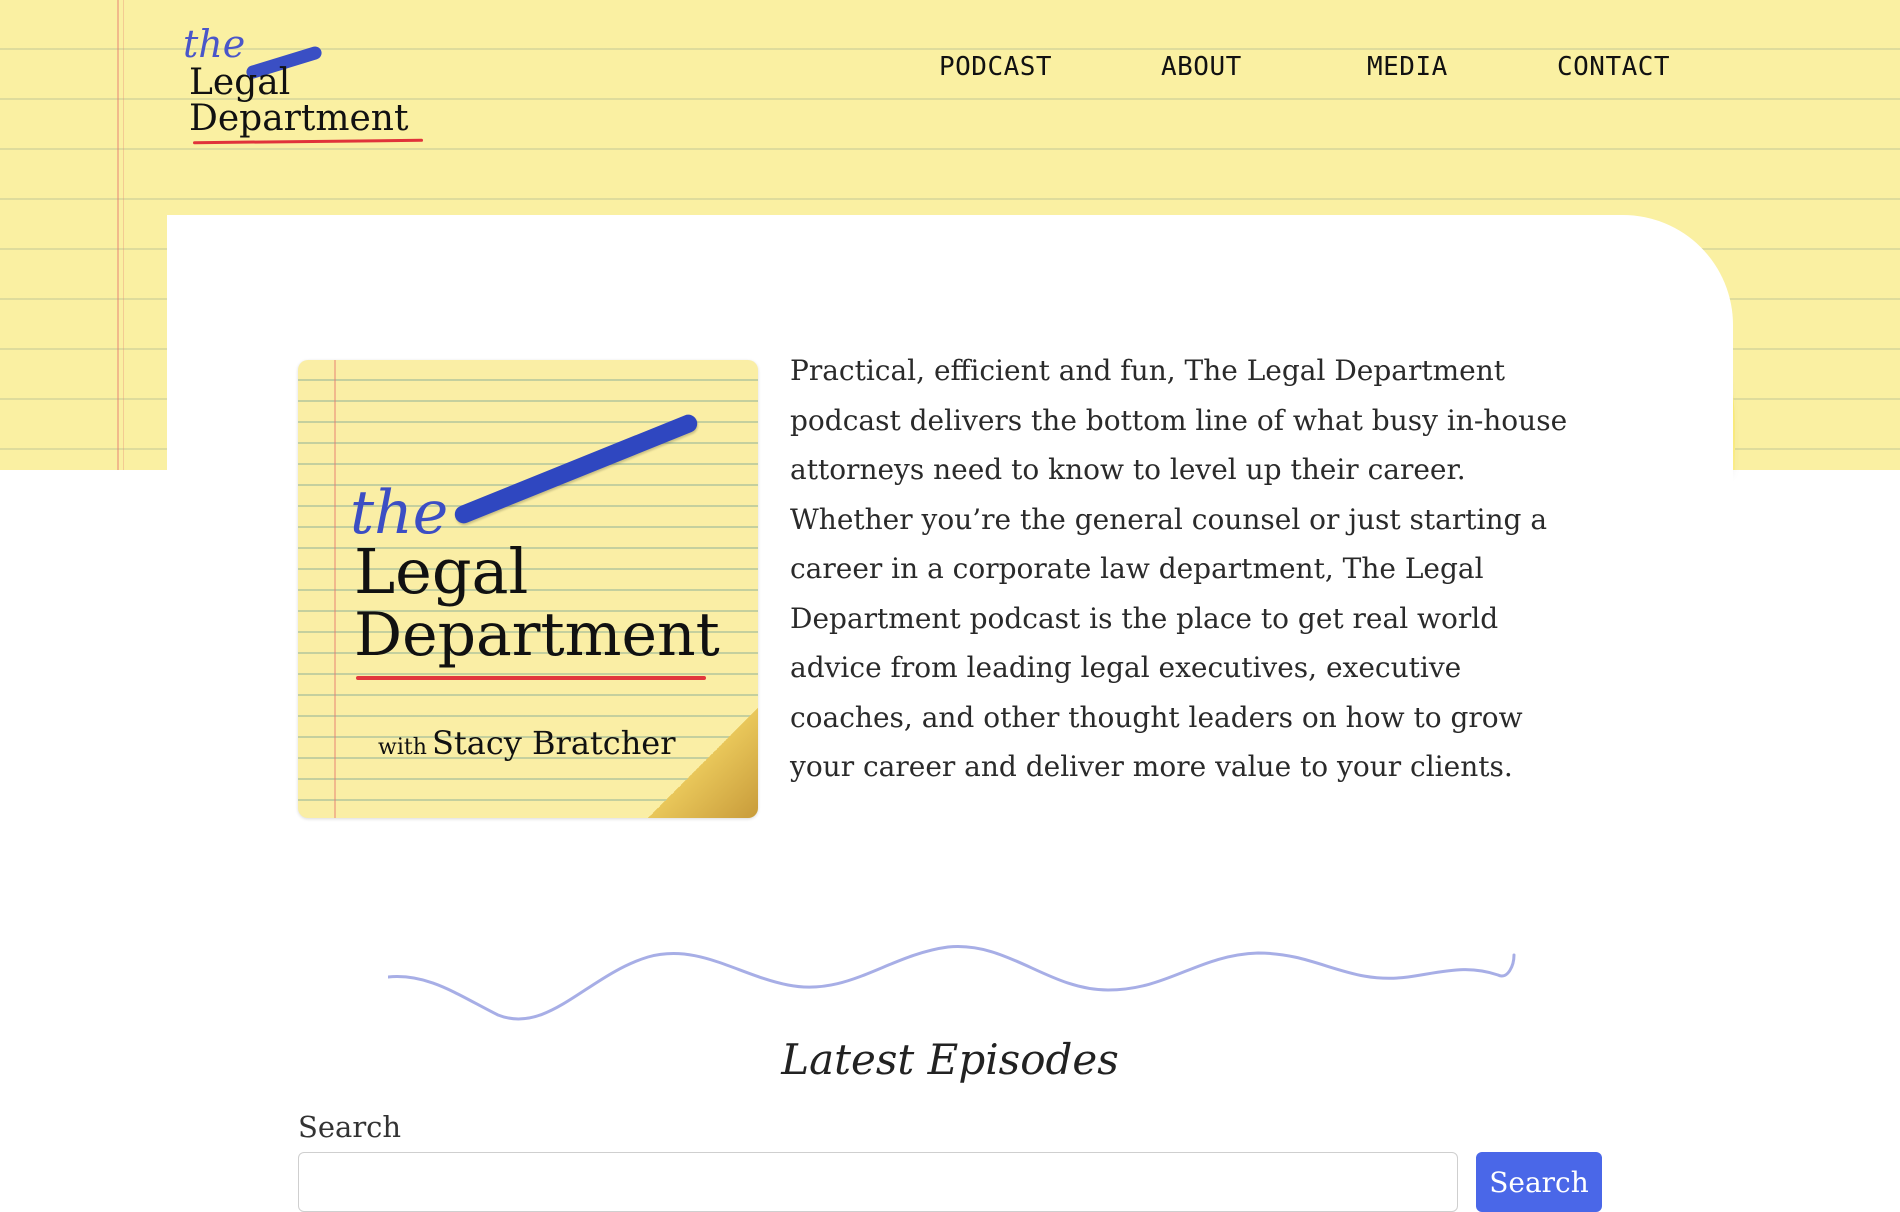 Image resolution: width=1900 pixels, height=1212 pixels. Describe the element at coordinates (1539, 1182) in the screenshot. I see `search-button: Search` at that location.